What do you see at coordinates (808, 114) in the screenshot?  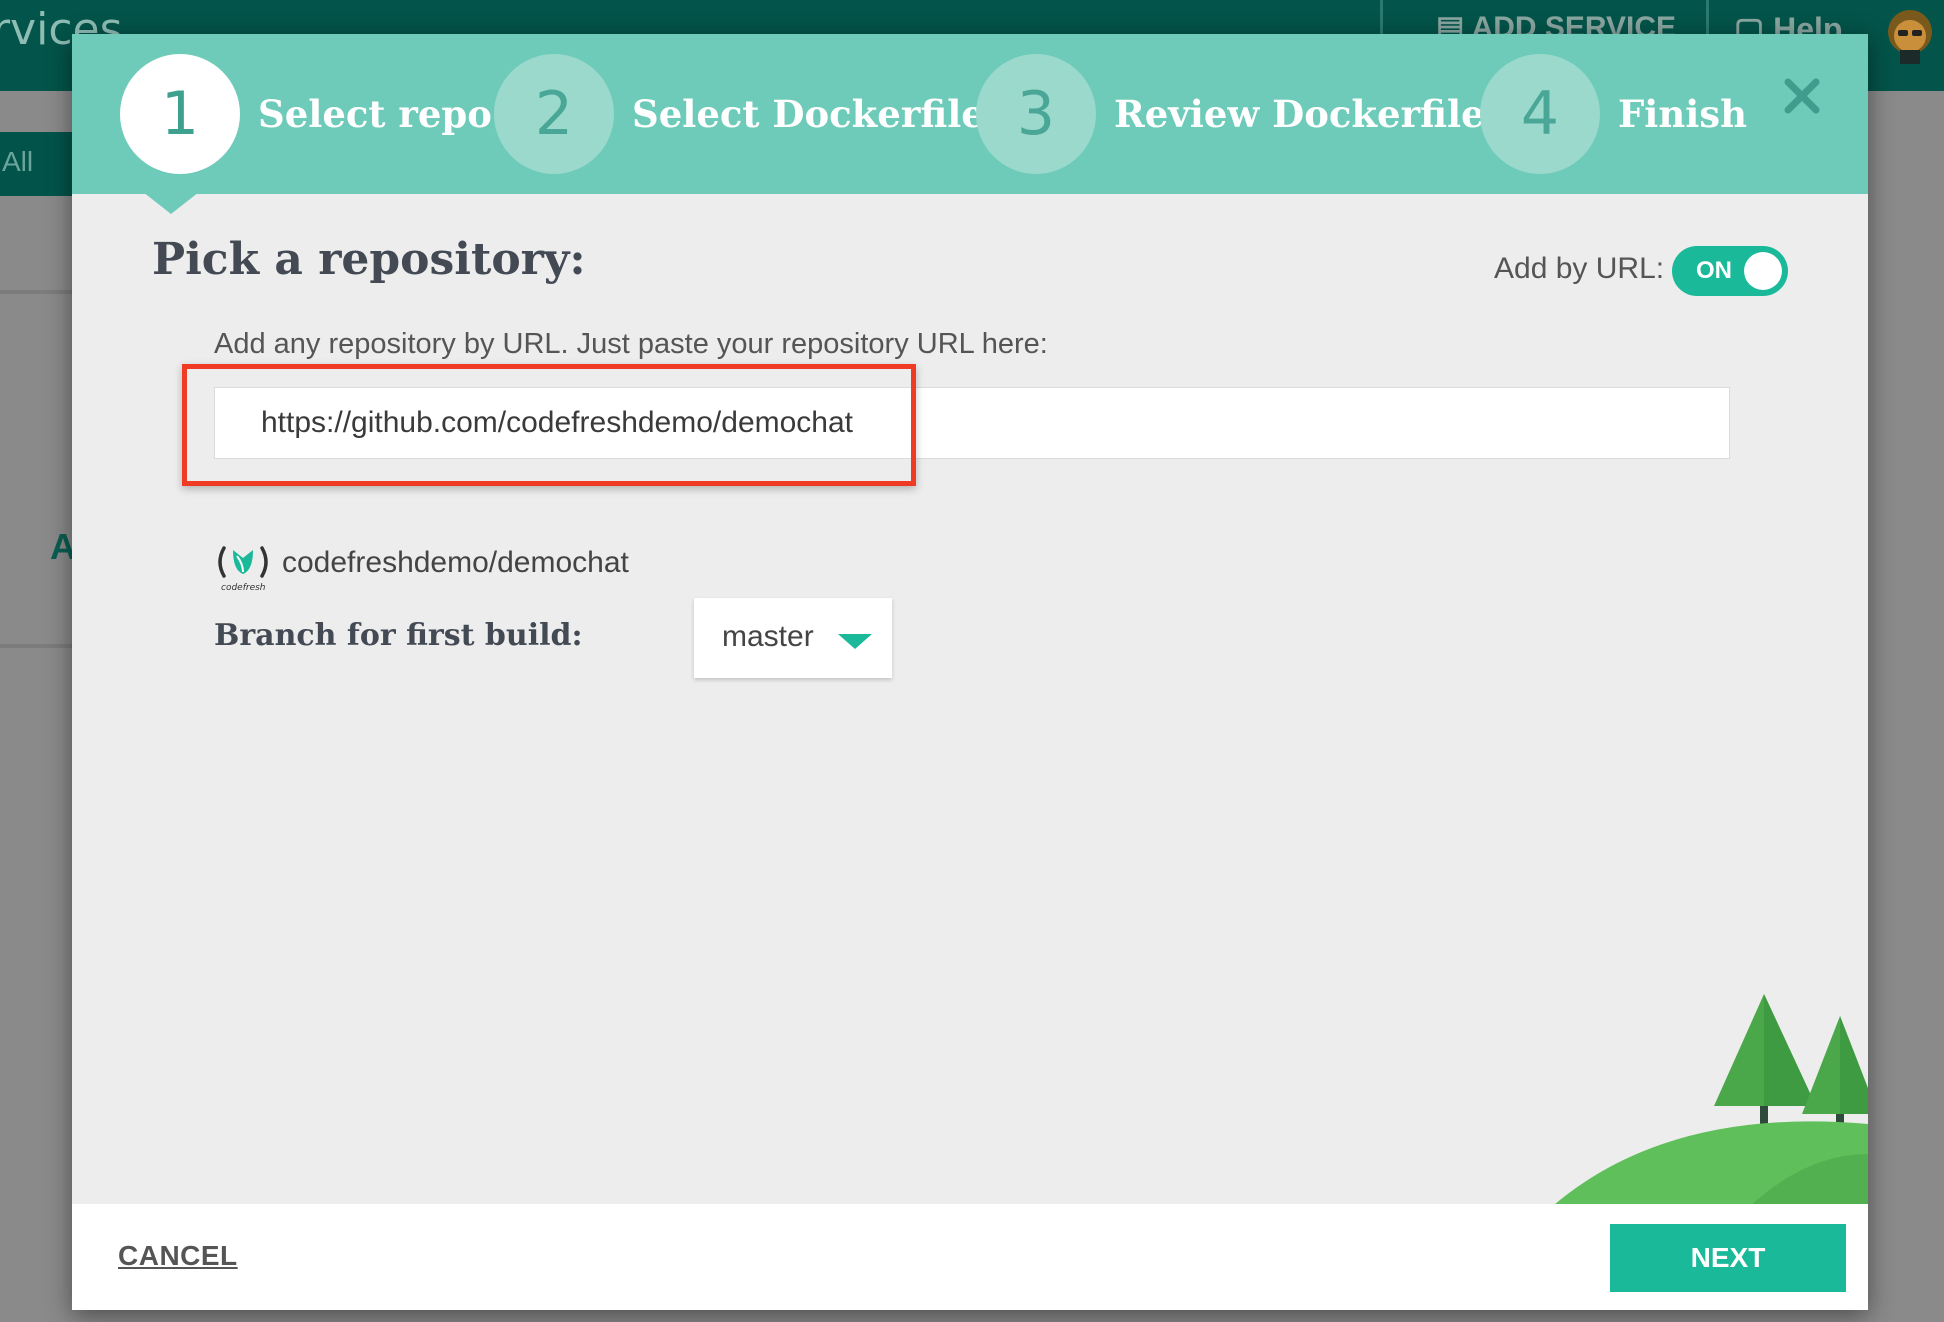 I see `step-label: Select Dockerfile` at bounding box center [808, 114].